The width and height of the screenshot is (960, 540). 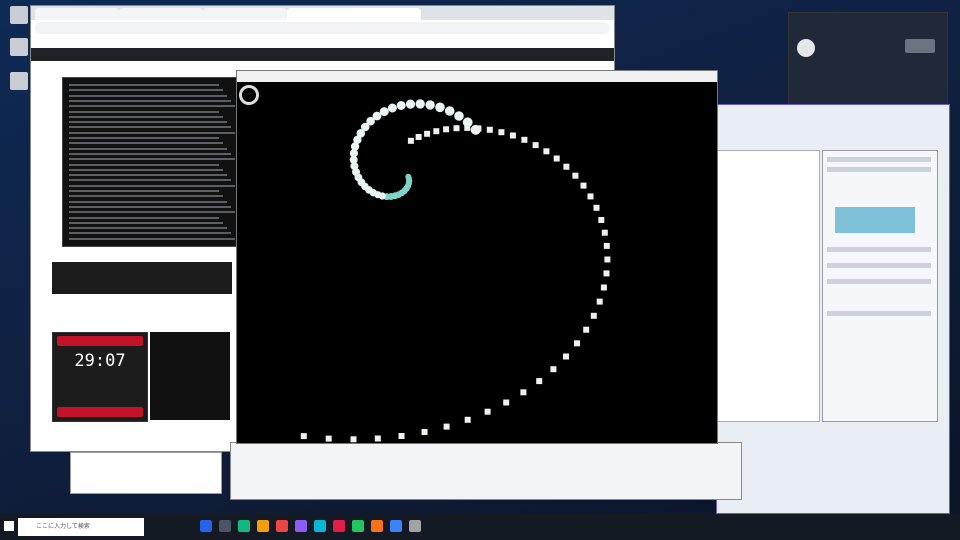 What do you see at coordinates (81, 527) in the screenshot?
I see `taskbar-search-input: ここに入力して検索` at bounding box center [81, 527].